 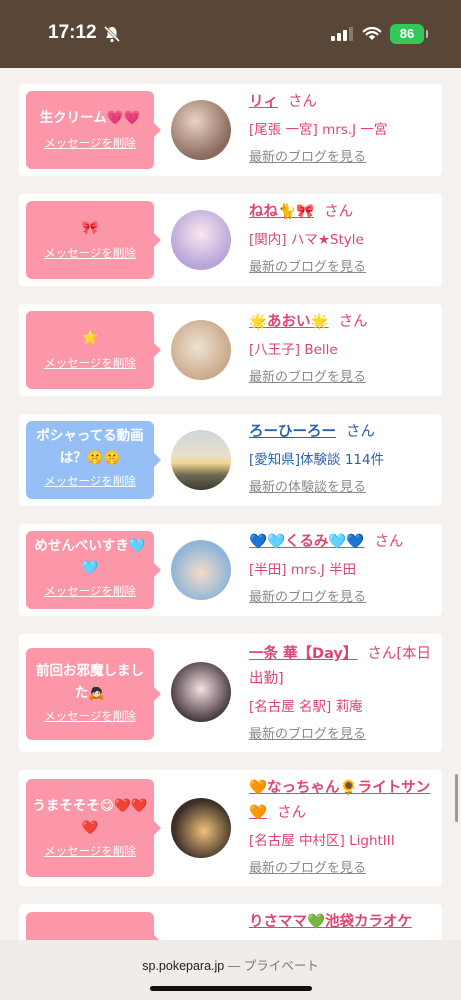 I want to click on message-bubble: 🌟 メッセージを削除, so click(x=93, y=350).